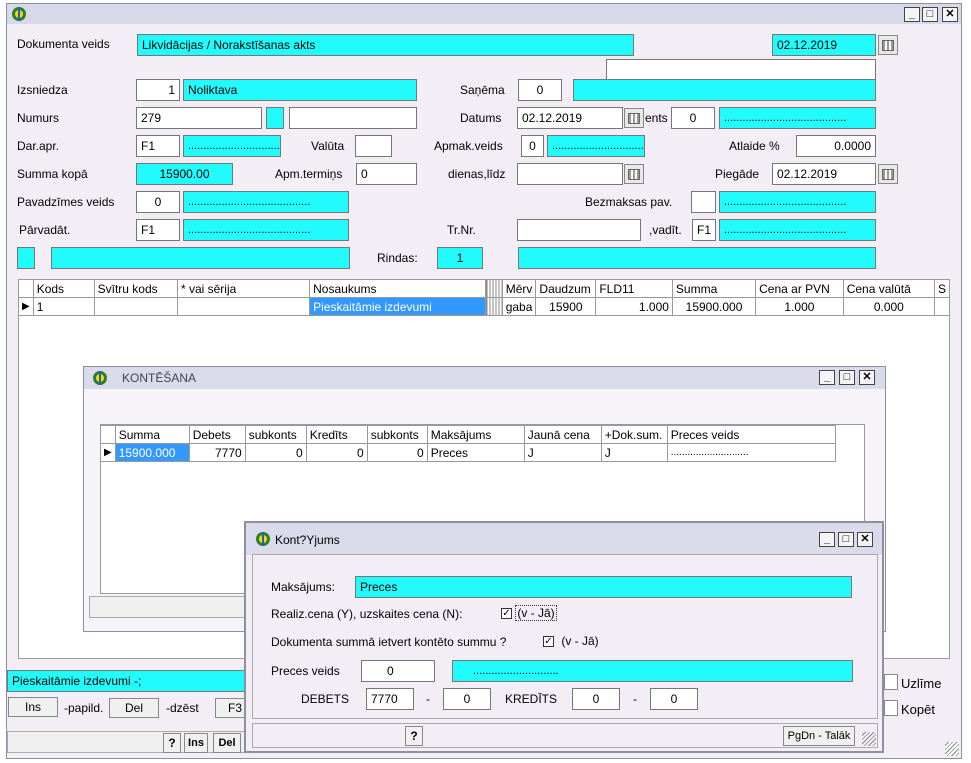 The width and height of the screenshot is (971, 763). I want to click on apmak-code-field: 0, so click(532, 146).